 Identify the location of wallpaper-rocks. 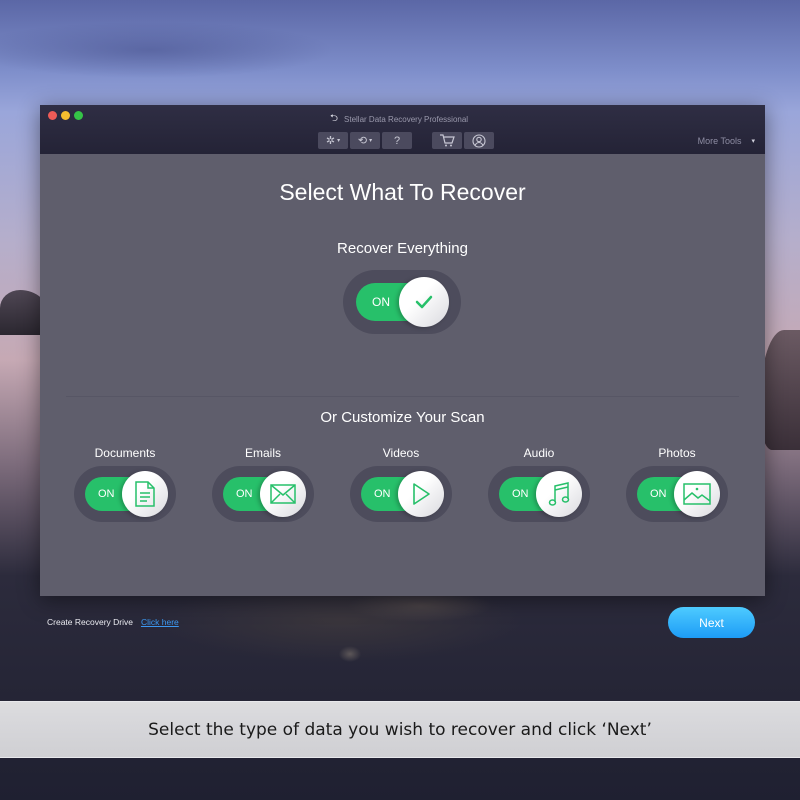
(420, 631).